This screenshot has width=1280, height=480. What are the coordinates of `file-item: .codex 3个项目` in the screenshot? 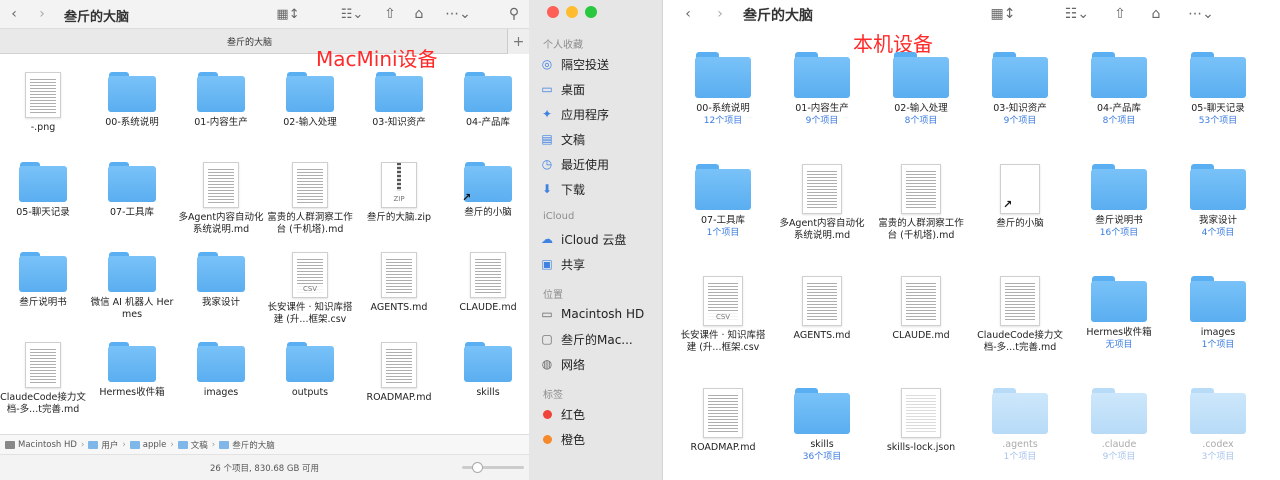 It's located at (1218, 425).